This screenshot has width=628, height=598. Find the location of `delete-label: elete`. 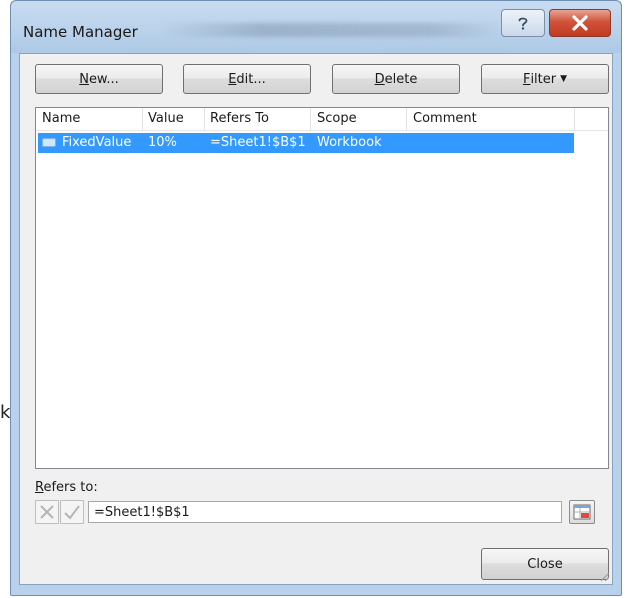

delete-label: elete is located at coordinates (401, 79).